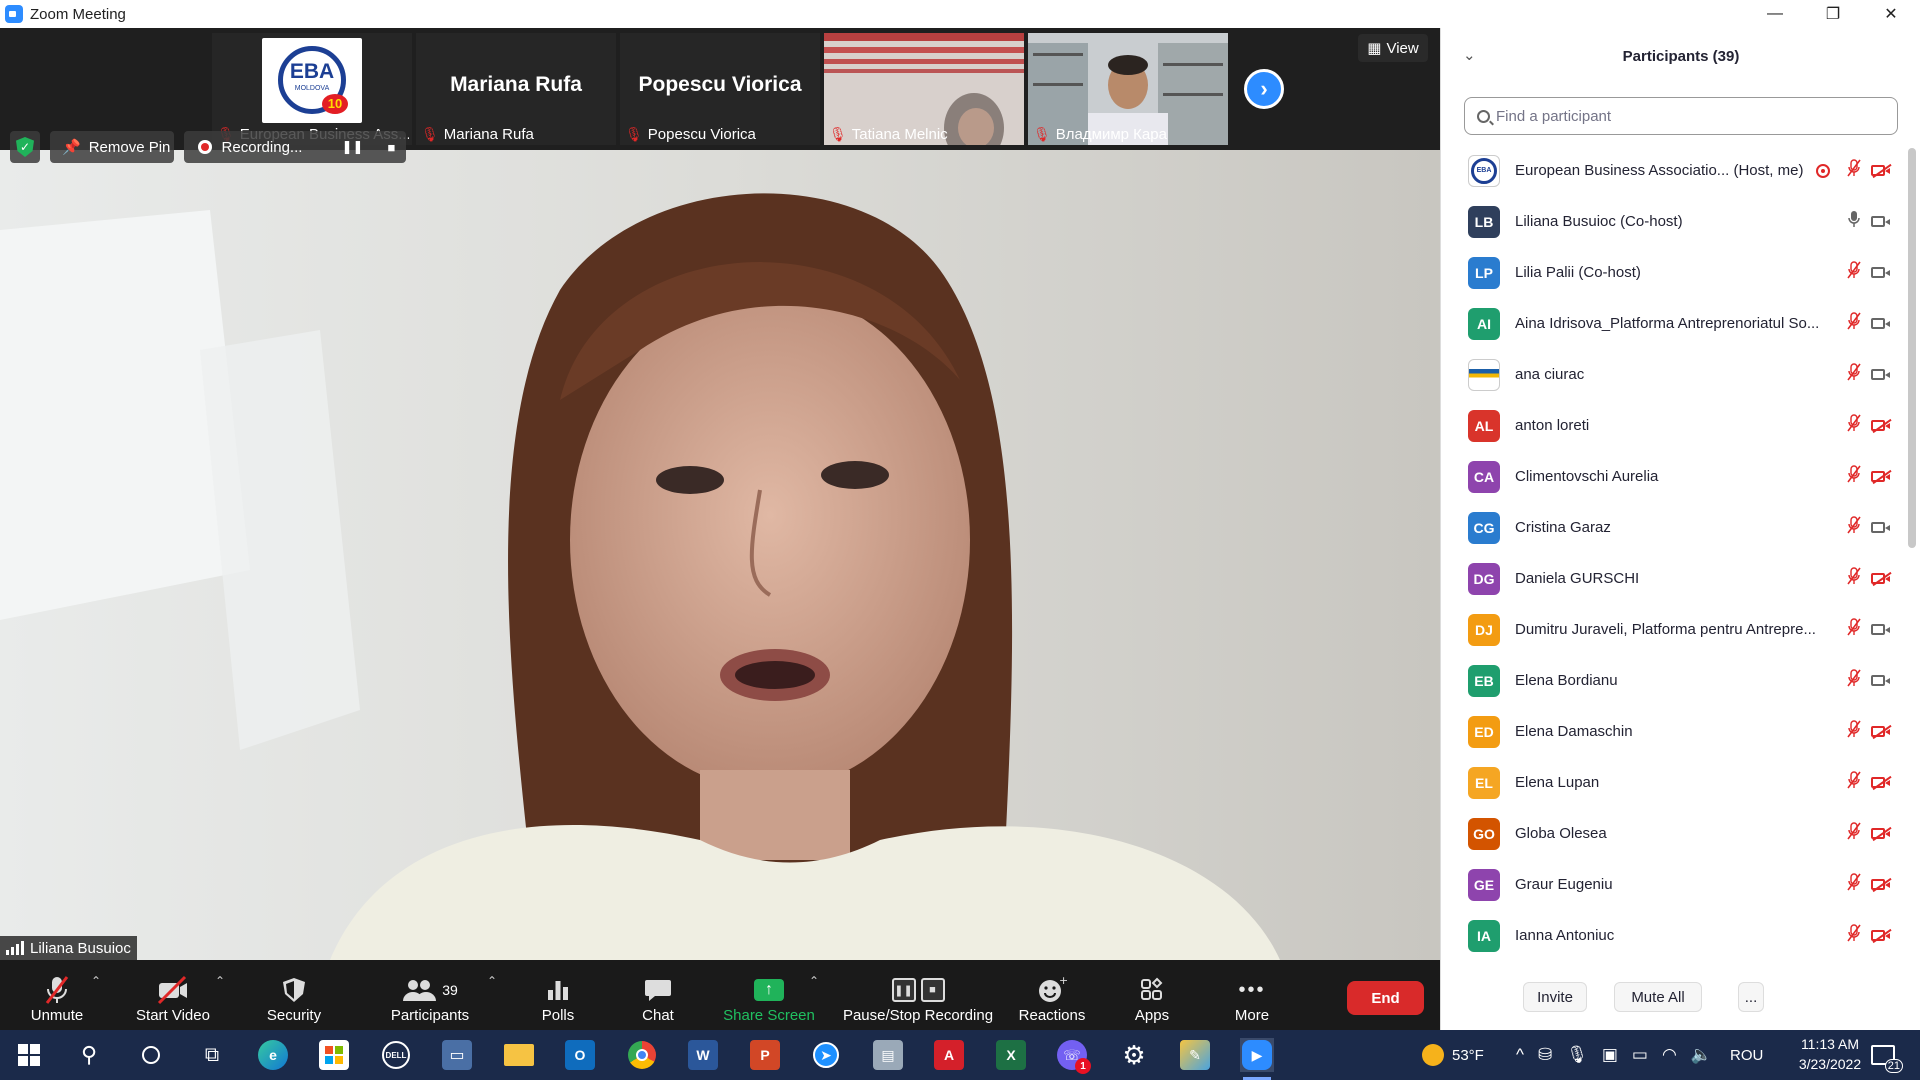 Image resolution: width=1920 pixels, height=1080 pixels. What do you see at coordinates (1011, 1055) in the screenshot?
I see `excel-icon: X` at bounding box center [1011, 1055].